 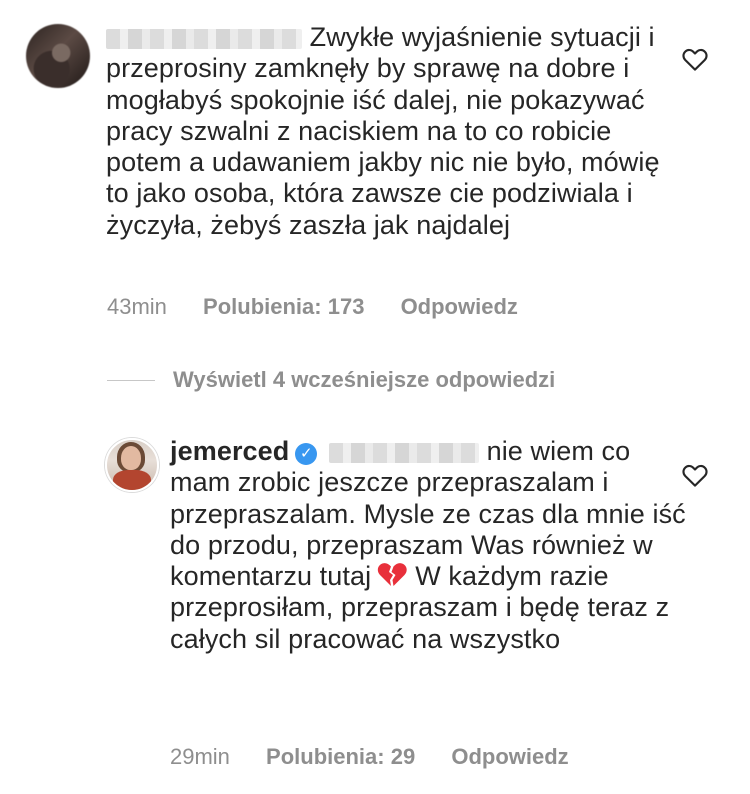 I want to click on verified-badge-icon: ✓, so click(x=306, y=454).